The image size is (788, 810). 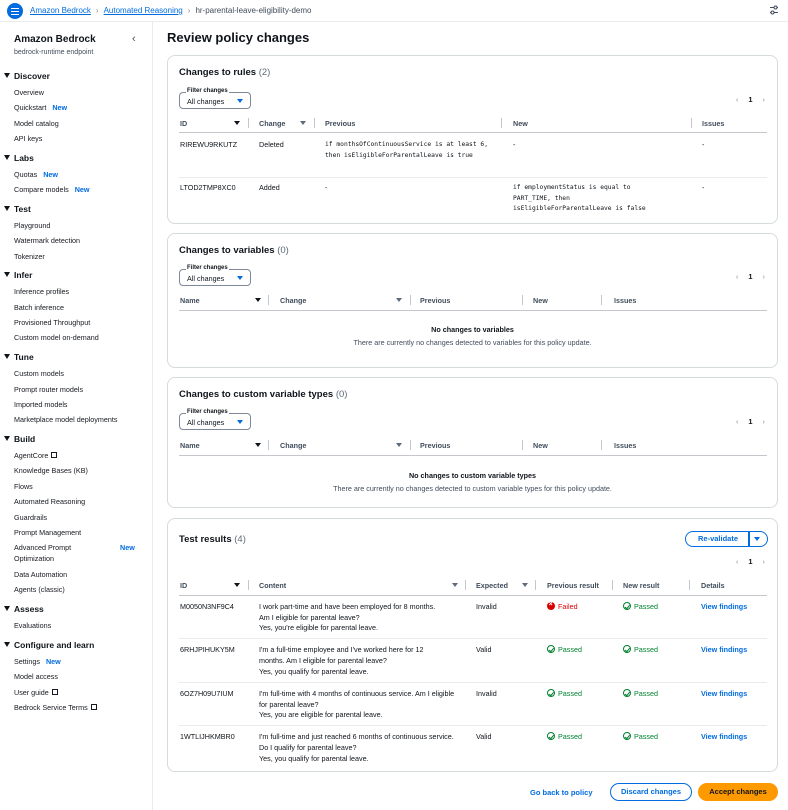 What do you see at coordinates (561, 792) in the screenshot?
I see `go-back-to-policy-button: Go back to policy` at bounding box center [561, 792].